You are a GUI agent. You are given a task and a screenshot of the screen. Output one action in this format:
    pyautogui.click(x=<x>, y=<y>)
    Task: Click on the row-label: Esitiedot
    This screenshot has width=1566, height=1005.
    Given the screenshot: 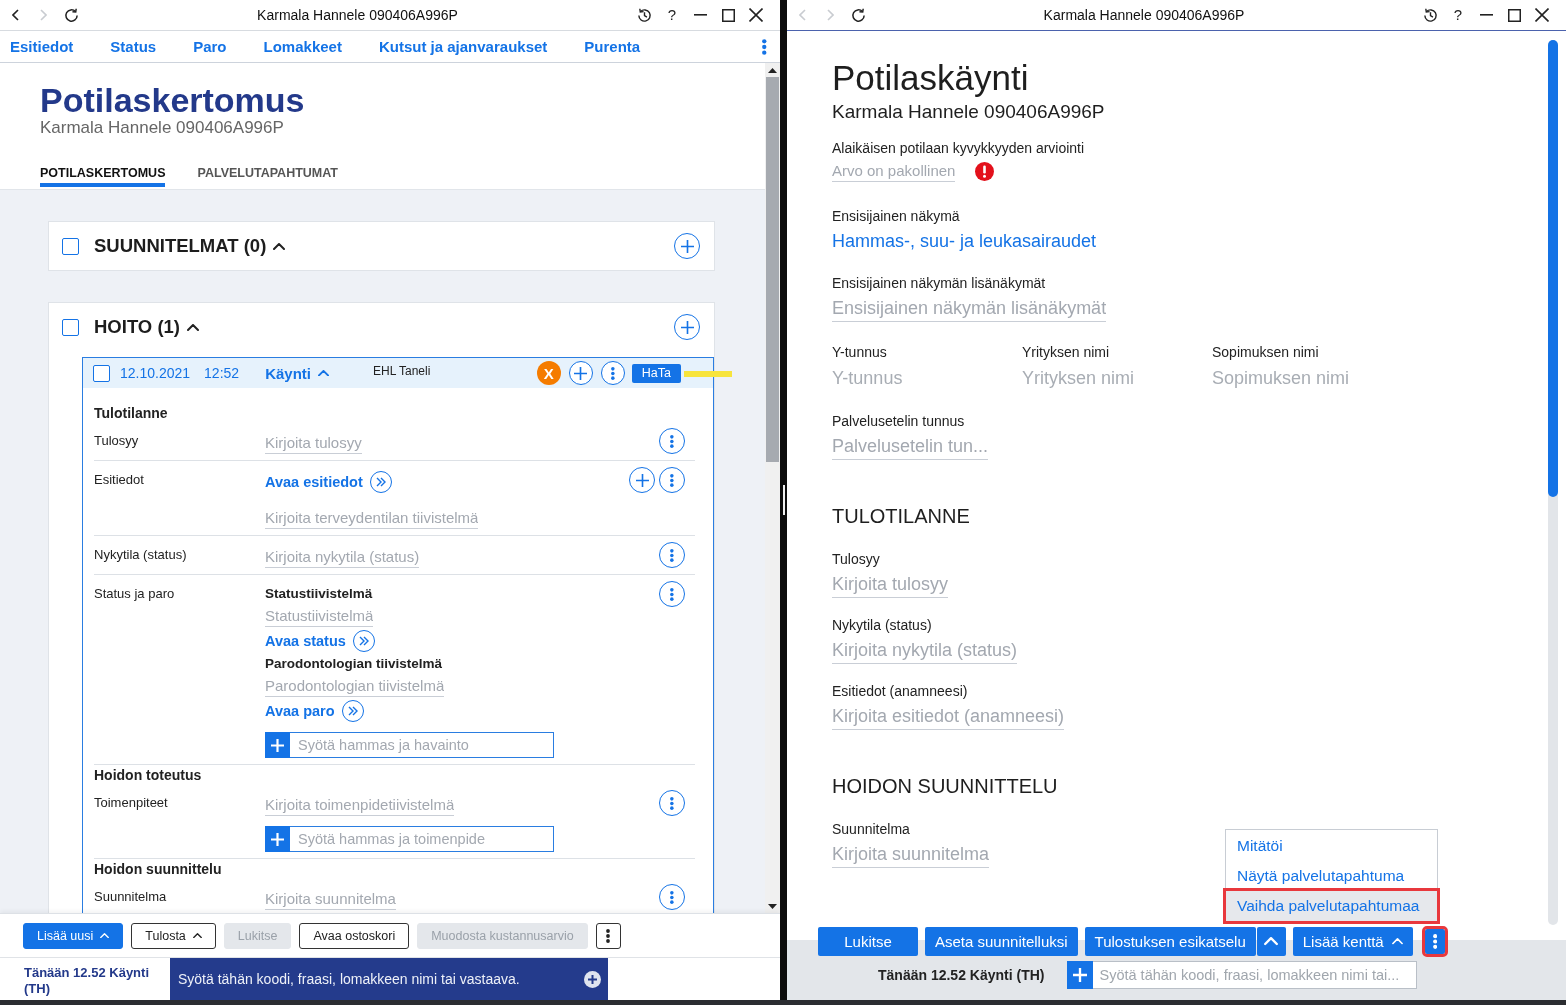 What is the action you would take?
    pyautogui.click(x=119, y=480)
    